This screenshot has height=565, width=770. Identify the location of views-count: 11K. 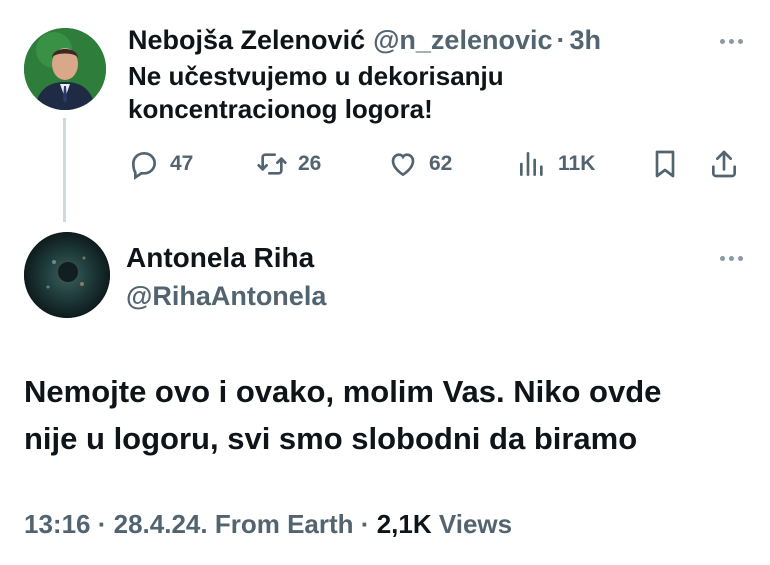
(577, 163).